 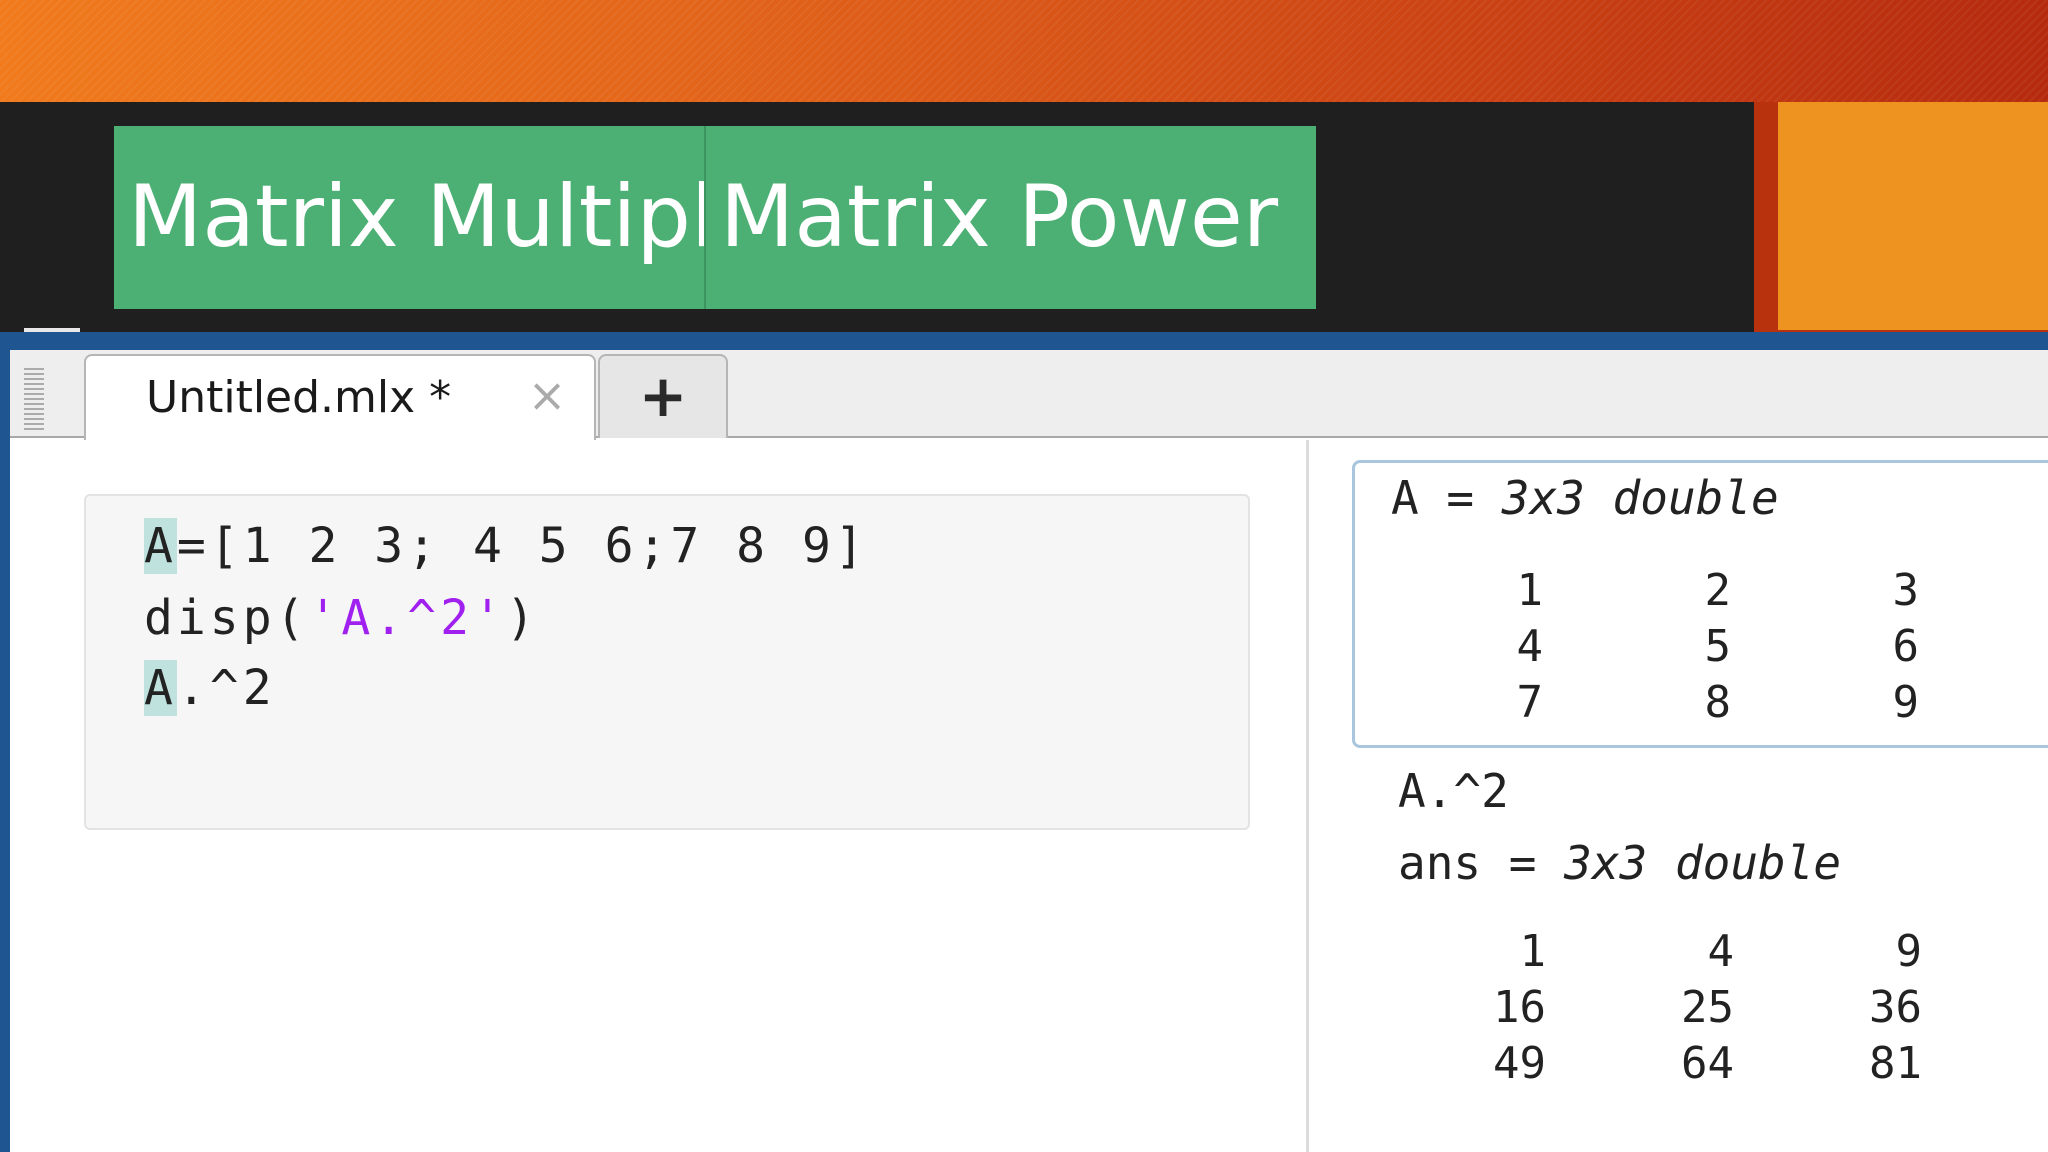 I want to click on output-ans-header: ans = 3x3 double, so click(x=1619, y=863).